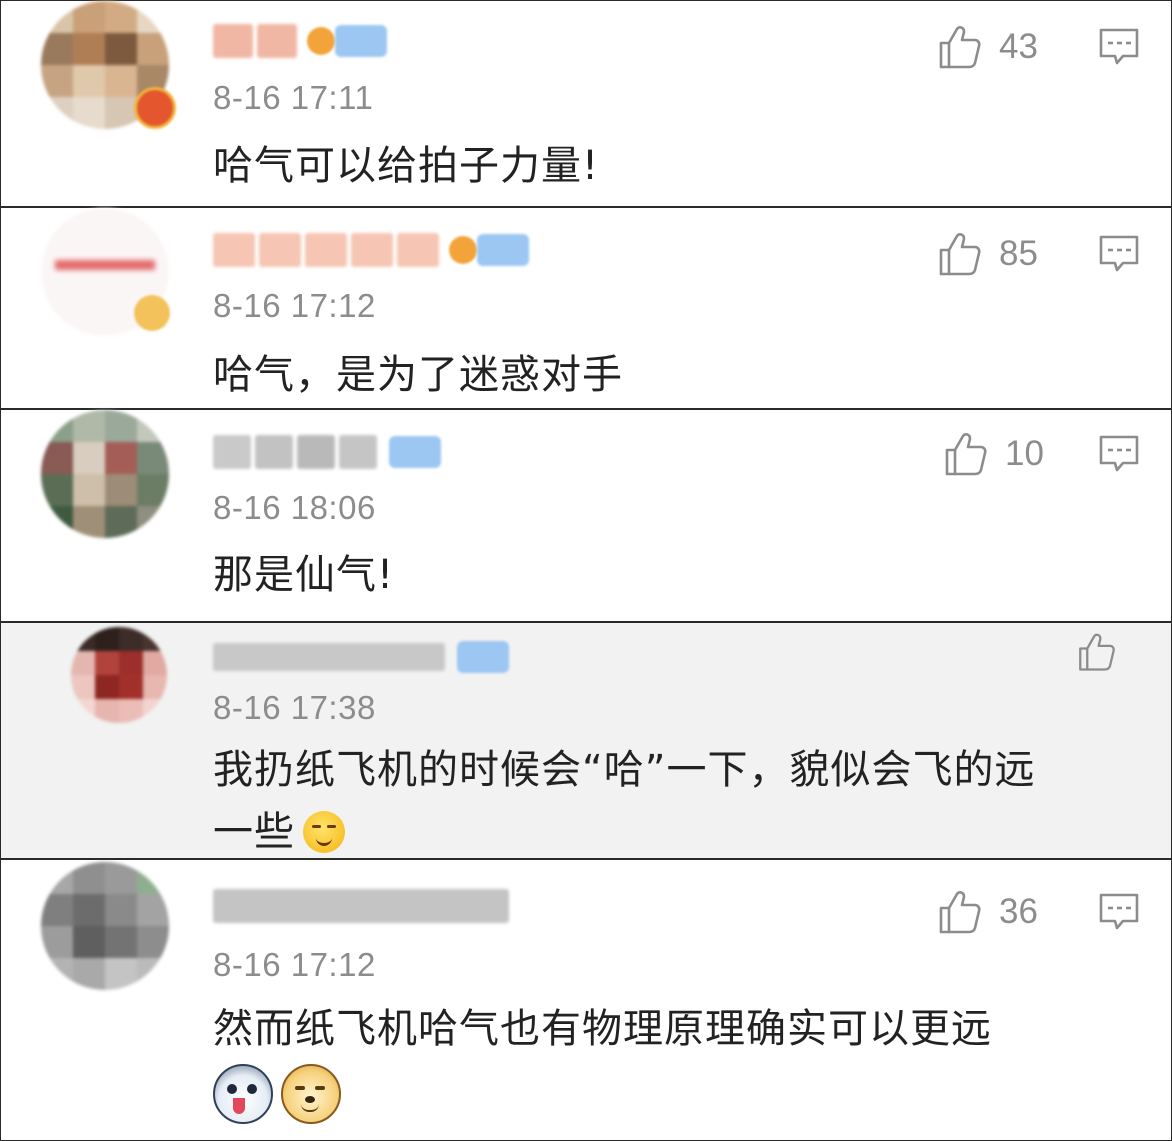 This screenshot has width=1172, height=1141. What do you see at coordinates (254, 832) in the screenshot?
I see `comment-text-line-2: 一些` at bounding box center [254, 832].